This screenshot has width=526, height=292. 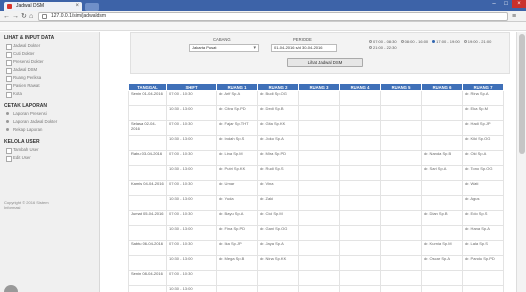 What do you see at coordinates (333, 29) in the screenshot?
I see `bookmark-item: Pengumuman` at bounding box center [333, 29].